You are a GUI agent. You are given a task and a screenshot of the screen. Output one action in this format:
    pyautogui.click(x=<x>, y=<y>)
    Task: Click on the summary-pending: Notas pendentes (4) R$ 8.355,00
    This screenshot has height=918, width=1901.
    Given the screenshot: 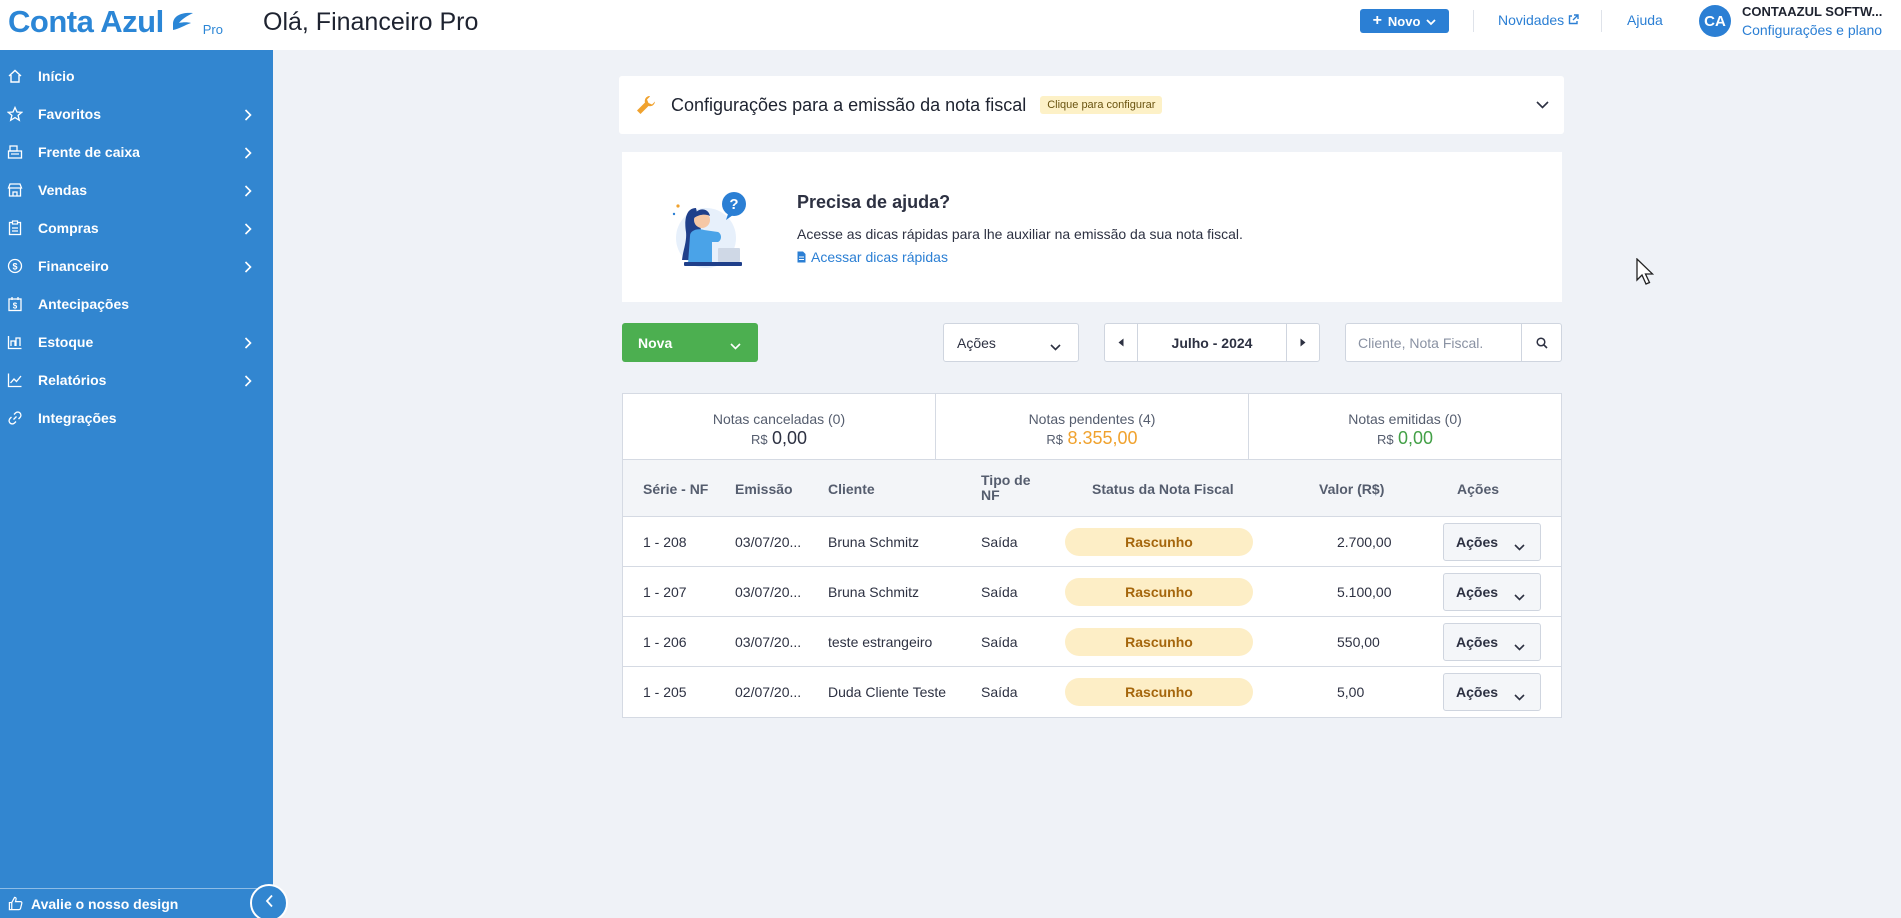 What is the action you would take?
    pyautogui.click(x=1092, y=426)
    